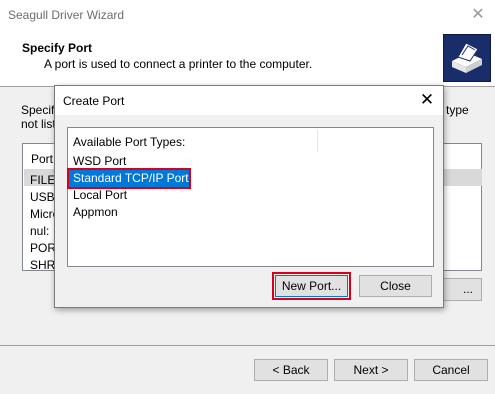 Image resolution: width=495 pixels, height=394 pixels. Describe the element at coordinates (247, 345) in the screenshot. I see `wizard-footer-divider` at that location.